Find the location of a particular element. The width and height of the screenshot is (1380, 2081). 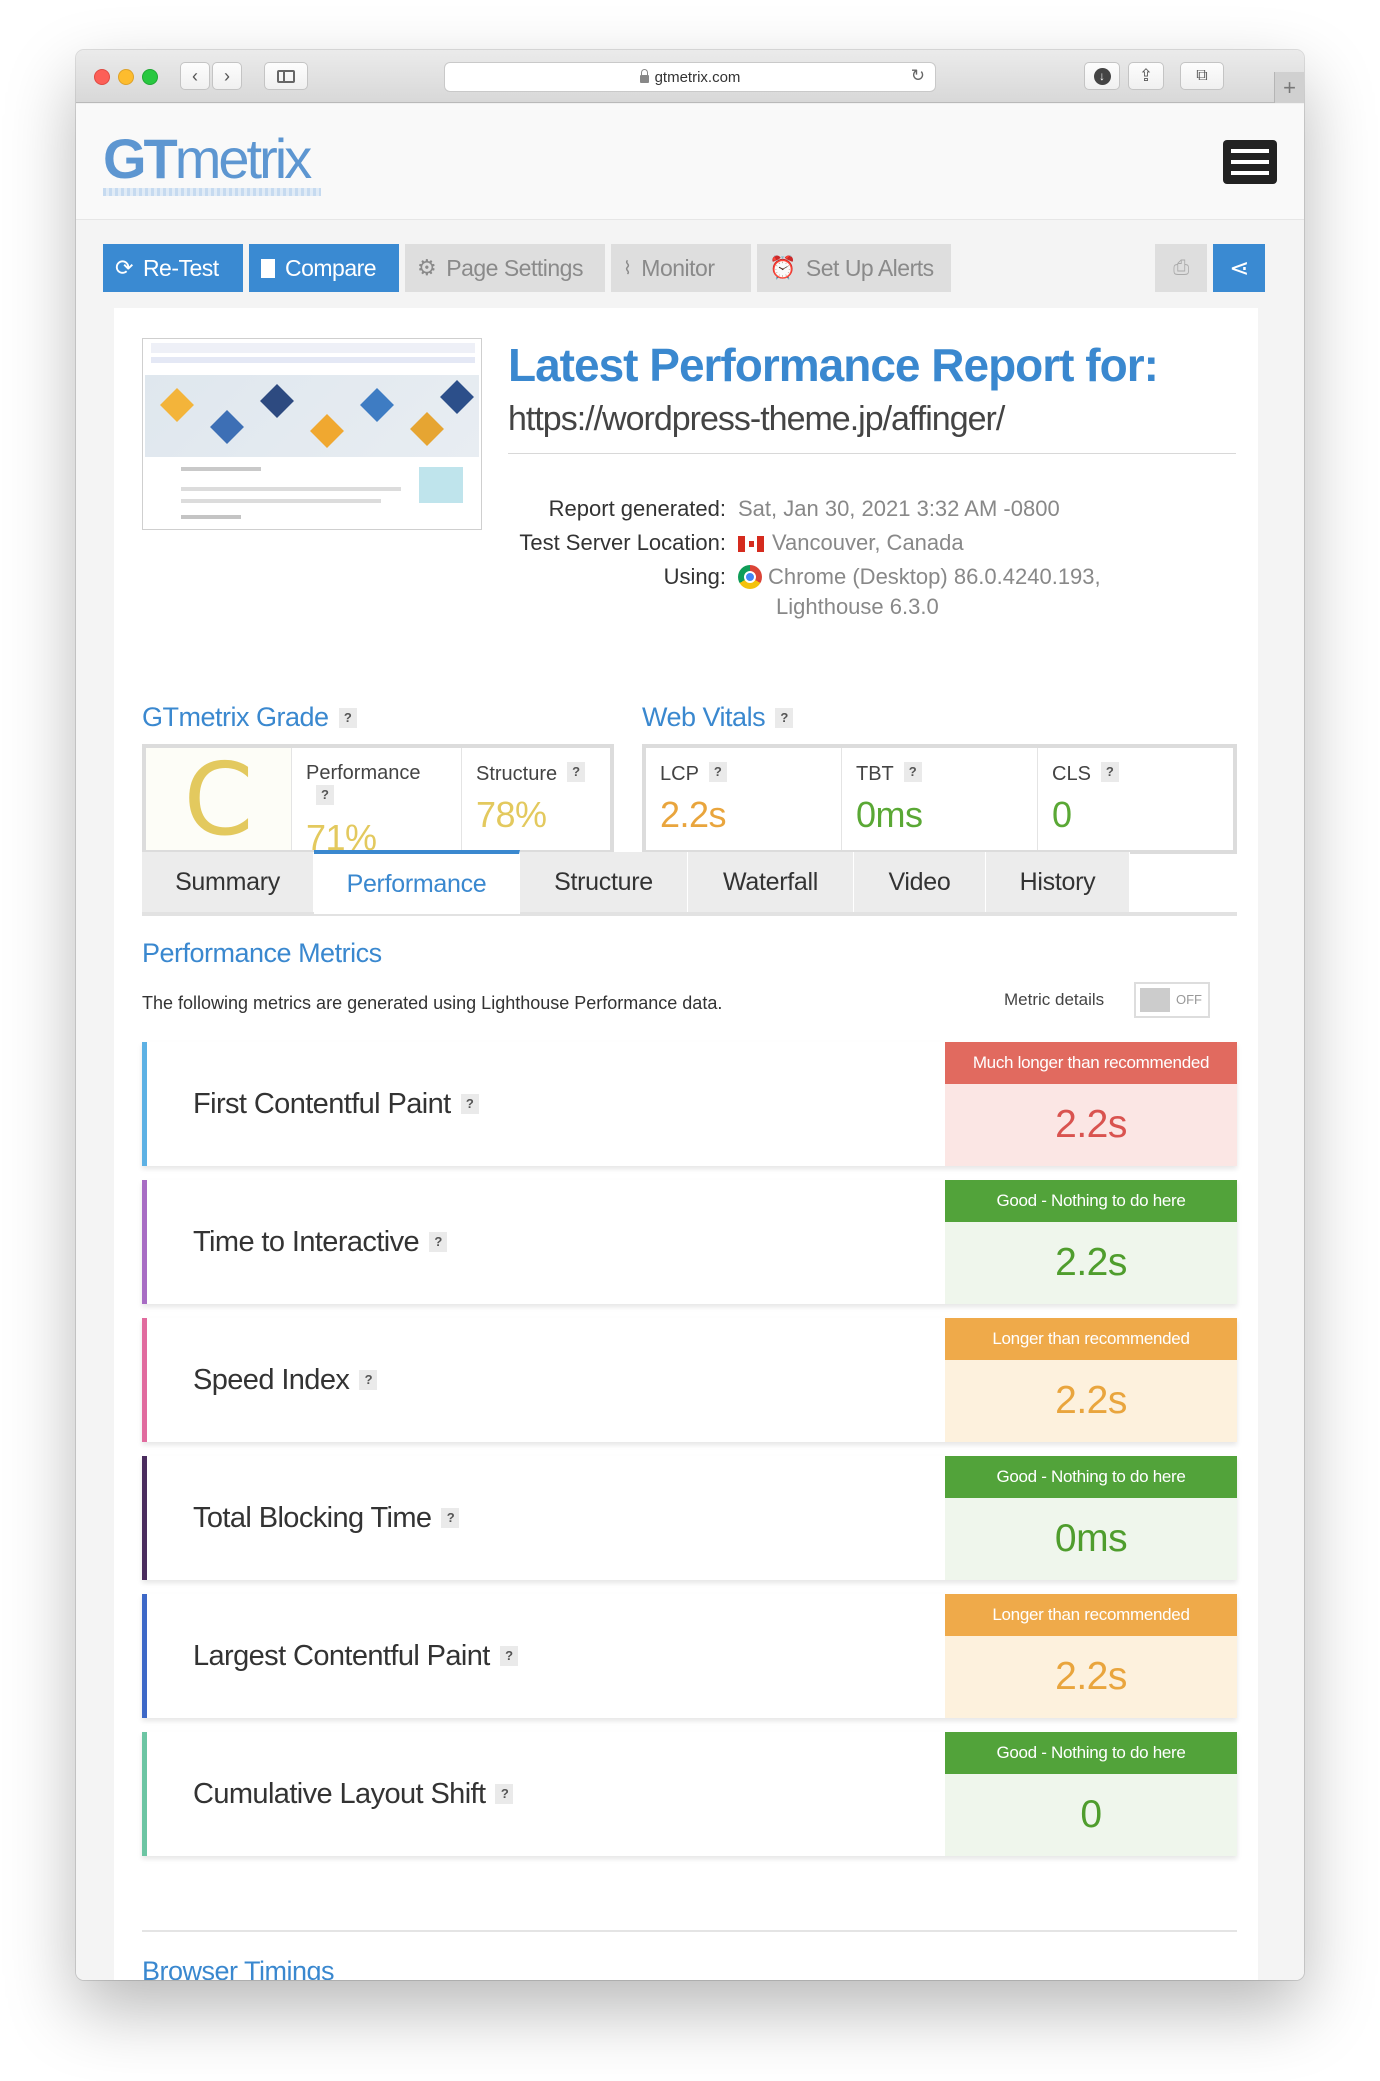

metric-row: Speed Index? Longer than recommended 2.2s is located at coordinates (689, 1380).